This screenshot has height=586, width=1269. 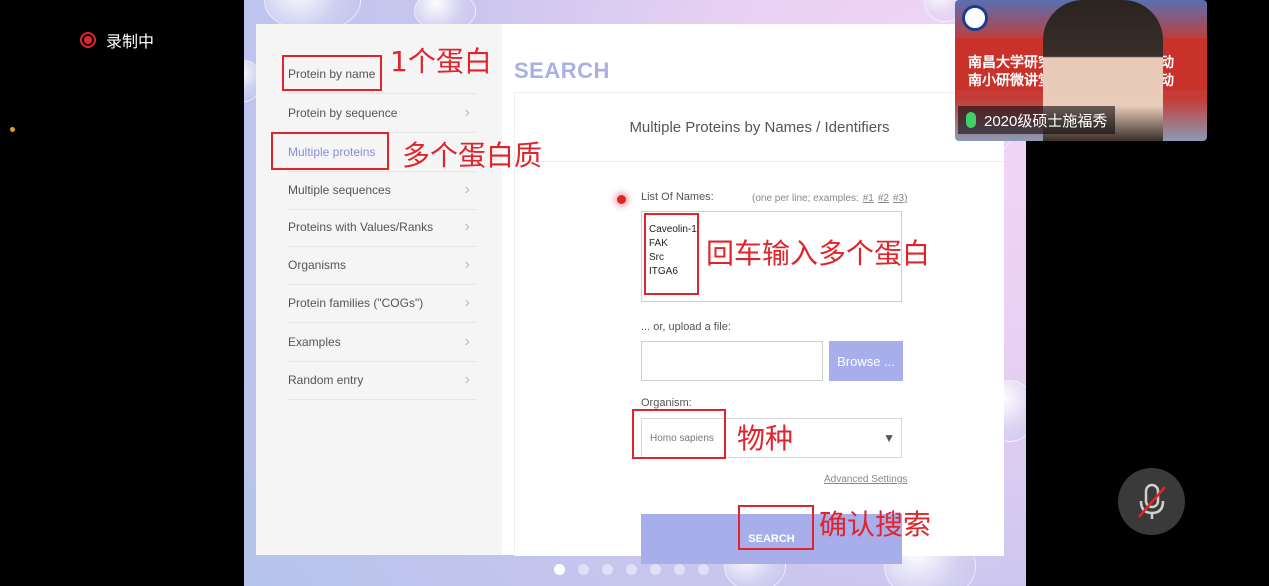 What do you see at coordinates (314, 342) in the screenshot?
I see `nav-label: Examples` at bounding box center [314, 342].